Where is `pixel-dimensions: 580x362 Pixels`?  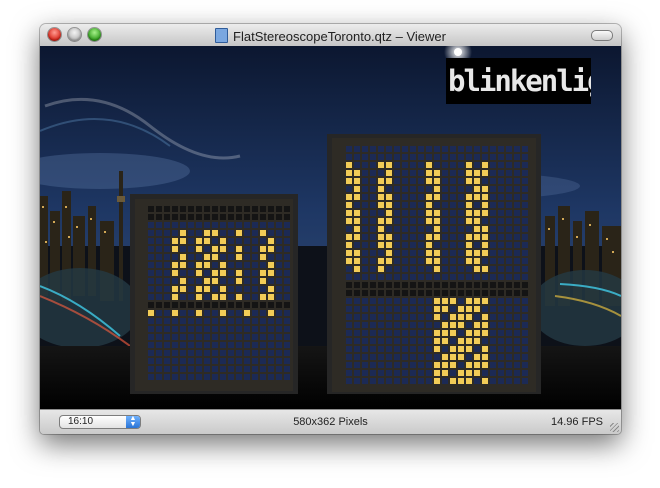
pixel-dimensions: 580x362 Pixels is located at coordinates (330, 422).